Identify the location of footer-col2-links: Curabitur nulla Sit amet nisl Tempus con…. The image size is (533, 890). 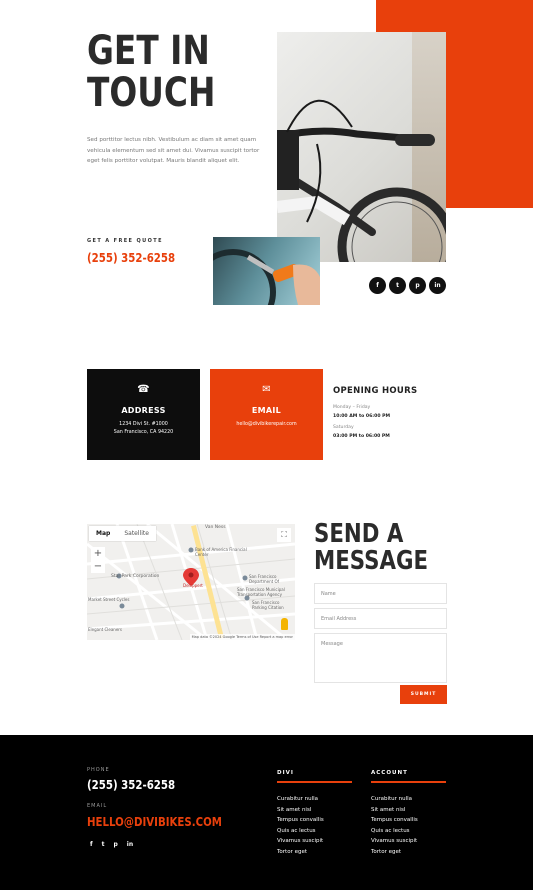
(394, 826).